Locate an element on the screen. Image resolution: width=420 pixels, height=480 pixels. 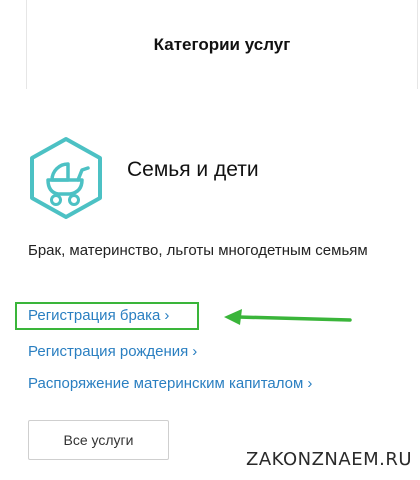
link-maternity-capital: Распоряжение материнским капиталом › is located at coordinates (170, 383).